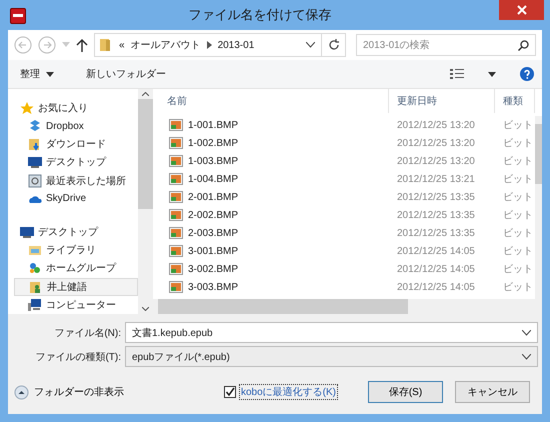 The width and height of the screenshot is (550, 422). Describe the element at coordinates (35, 305) in the screenshot. I see `computer-icon` at that location.